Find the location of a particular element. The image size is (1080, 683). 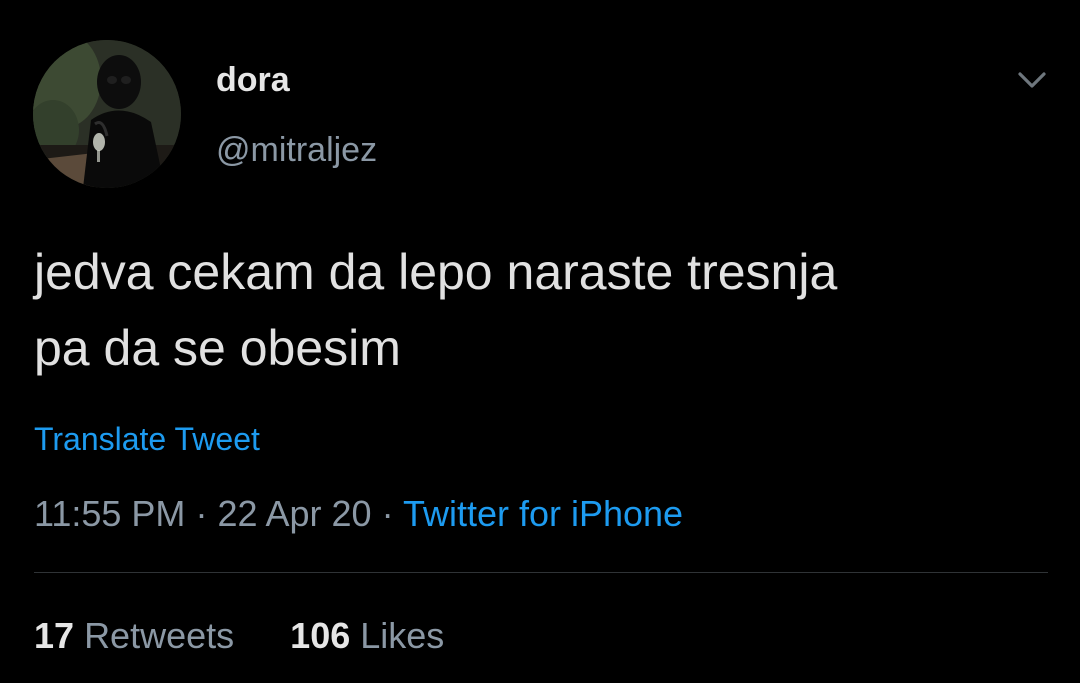

divider is located at coordinates (541, 572).